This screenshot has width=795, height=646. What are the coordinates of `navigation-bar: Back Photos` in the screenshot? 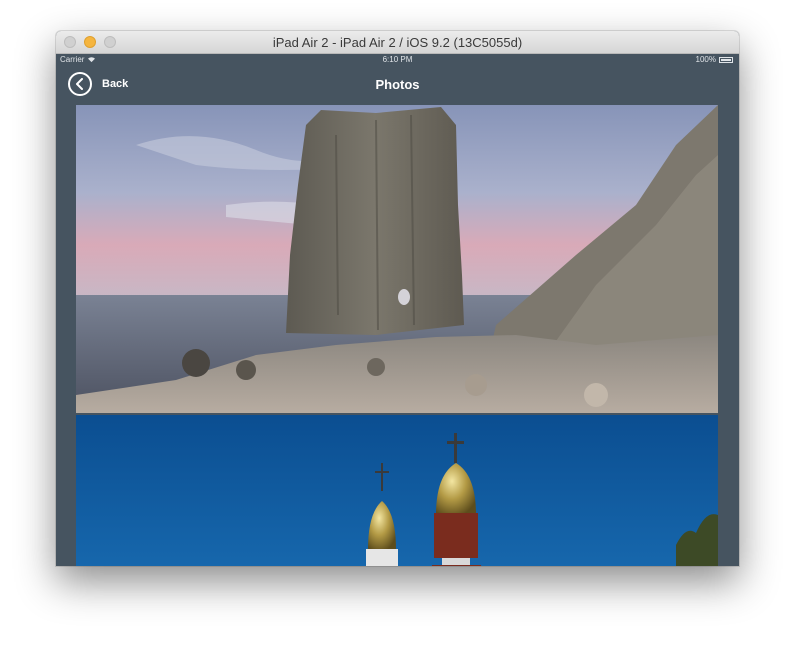 It's located at (397, 86).